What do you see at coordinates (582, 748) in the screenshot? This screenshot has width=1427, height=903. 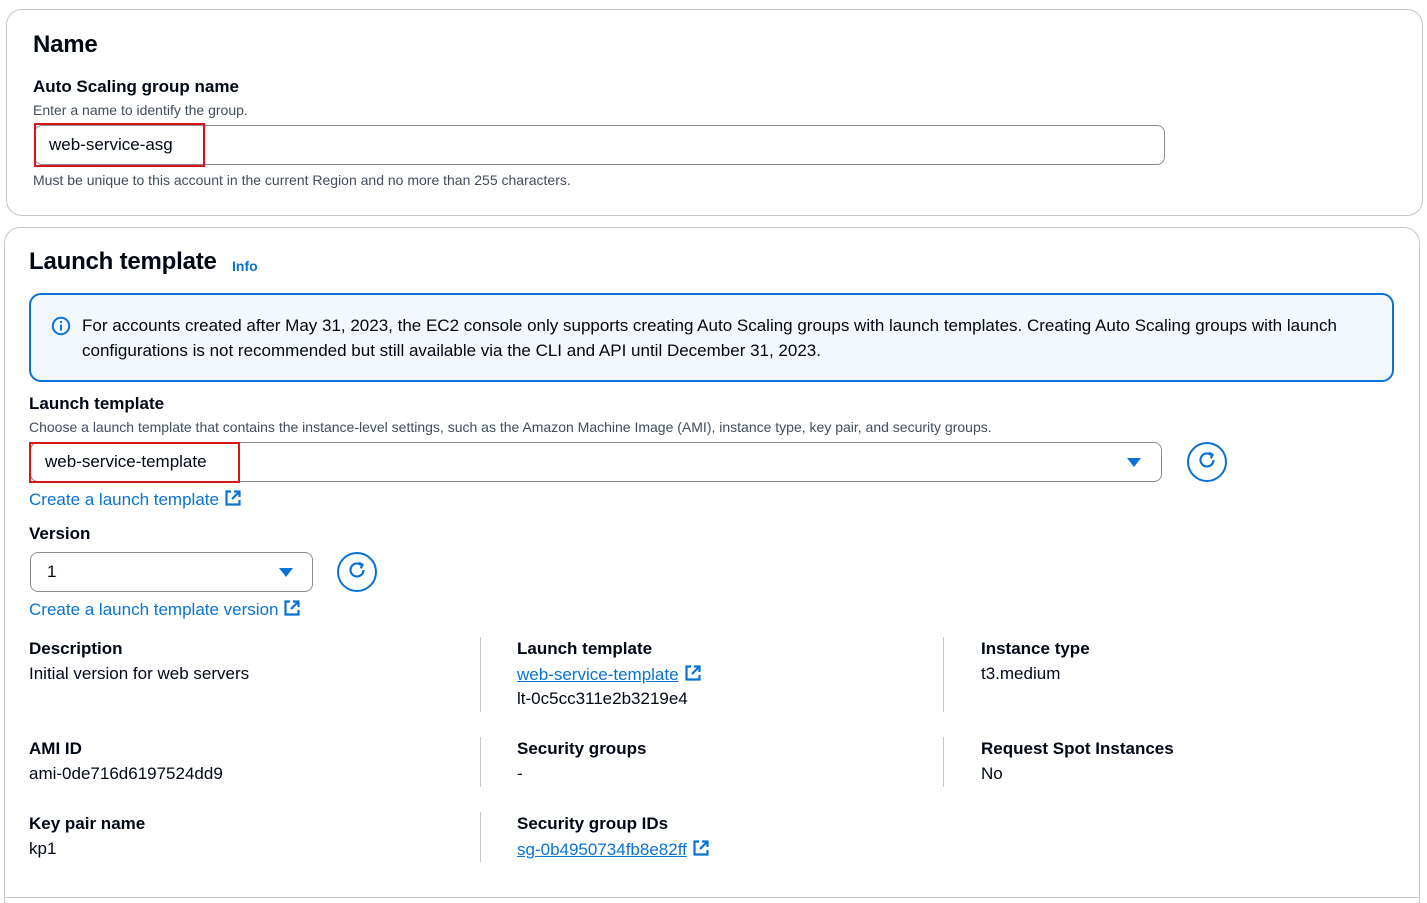 I see `security-groups-label: Security groups` at bounding box center [582, 748].